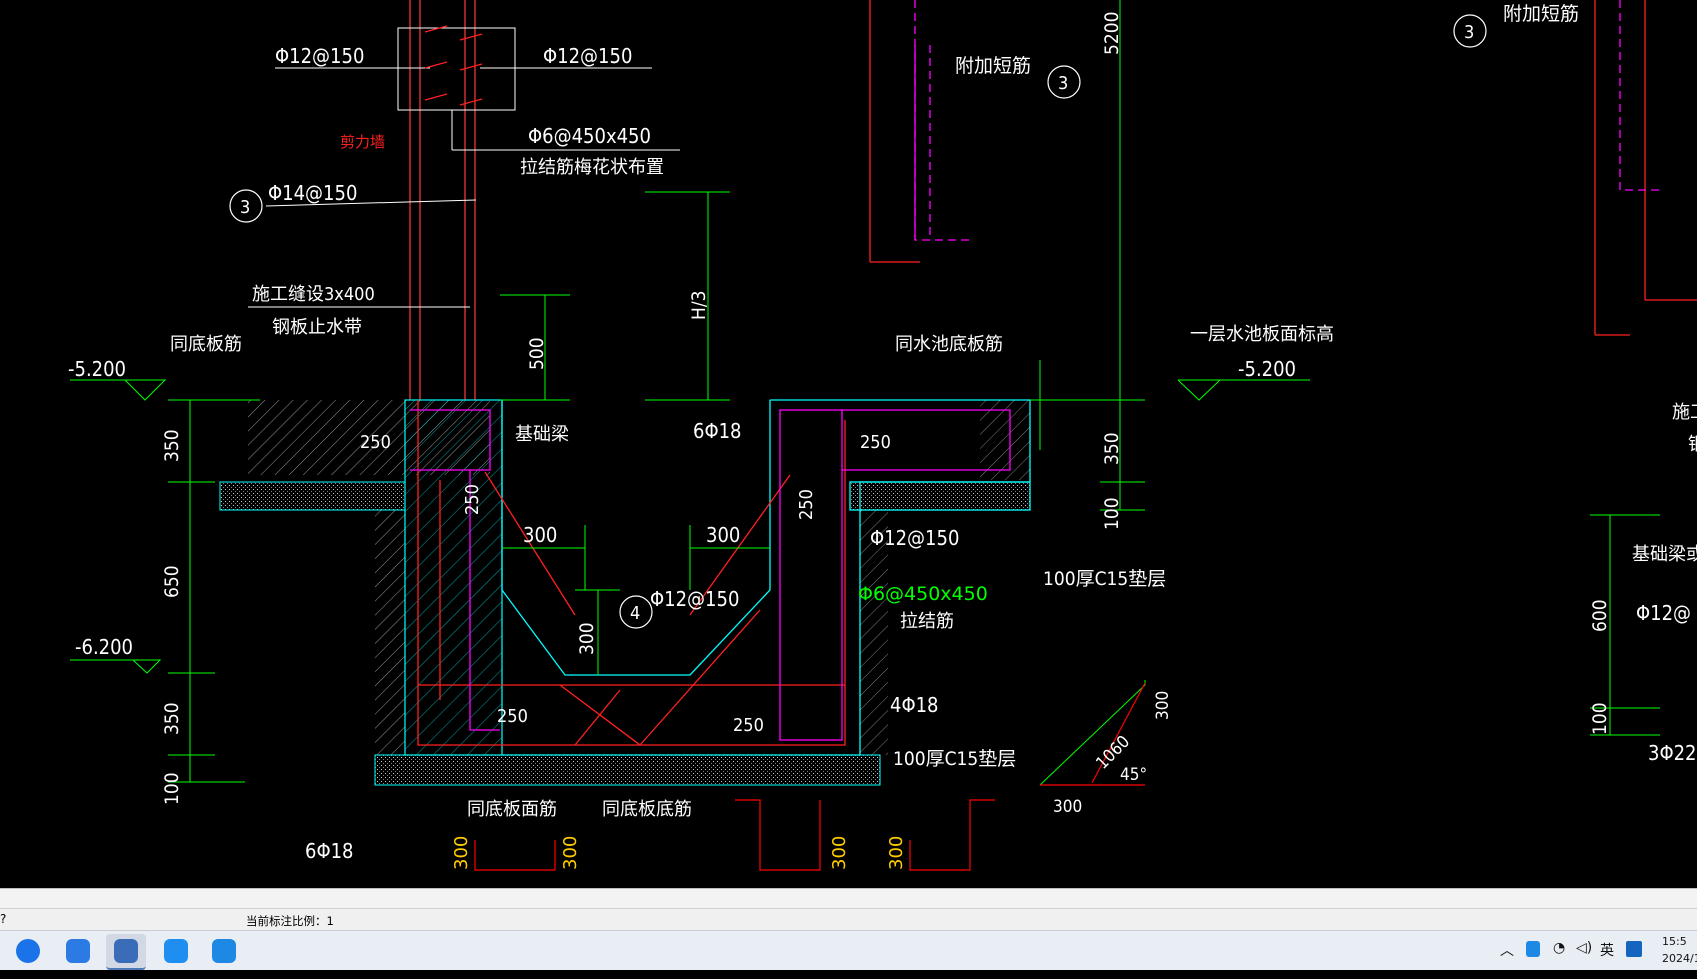 The width and height of the screenshot is (1697, 979). What do you see at coordinates (1663, 613) in the screenshot?
I see `label-phi12-partial: Φ12@` at bounding box center [1663, 613].